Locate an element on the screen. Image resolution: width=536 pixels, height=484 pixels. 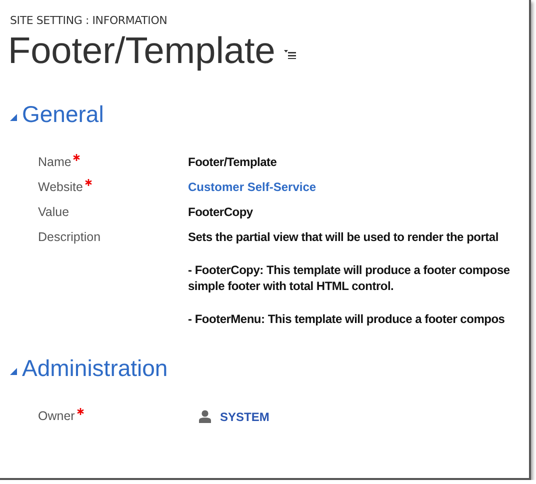
field-value: Sets the partial view that will be used to render the portal is located at coordinates (343, 237).